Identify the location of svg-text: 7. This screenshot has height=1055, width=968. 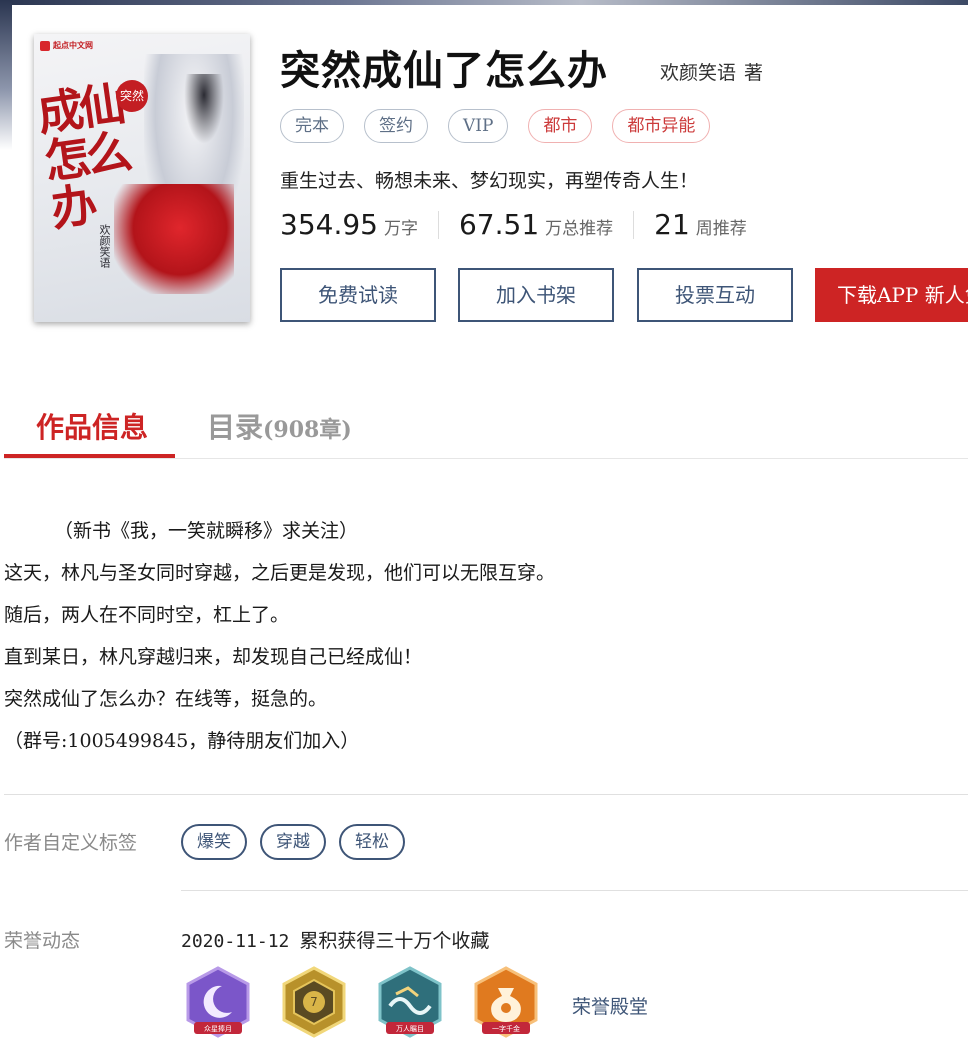
(314, 1002).